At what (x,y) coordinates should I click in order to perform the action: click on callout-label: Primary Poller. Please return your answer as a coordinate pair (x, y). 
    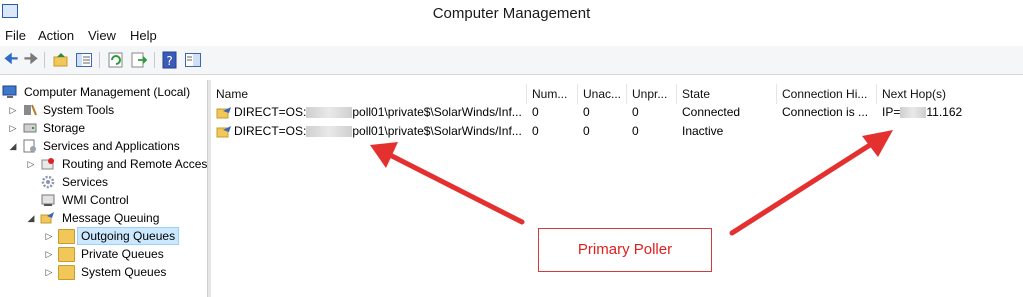
    Looking at the image, I should click on (625, 249).